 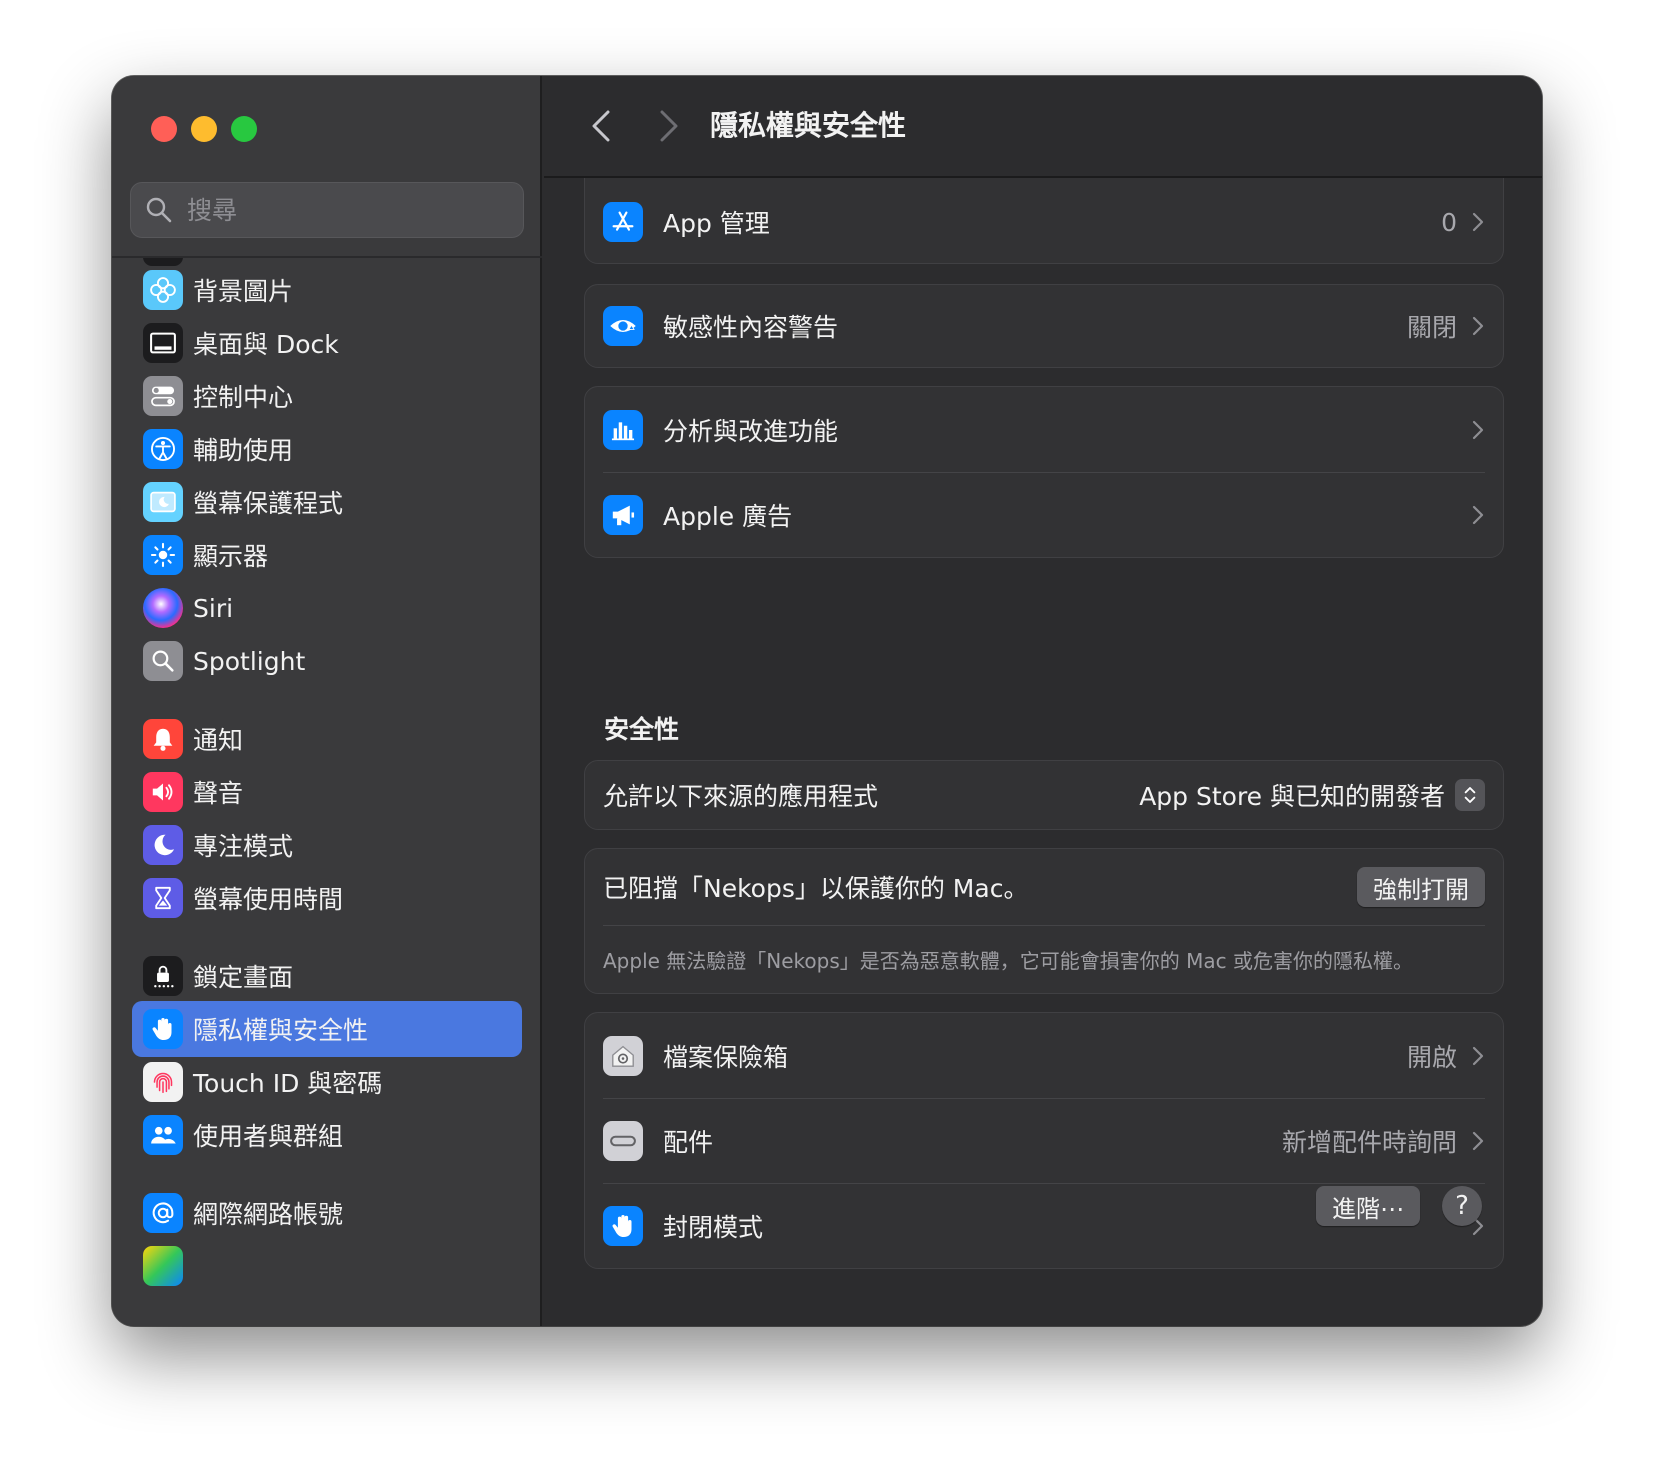 What do you see at coordinates (268, 1136) in the screenshot?
I see `sidebar-item-label: 使用者與群組` at bounding box center [268, 1136].